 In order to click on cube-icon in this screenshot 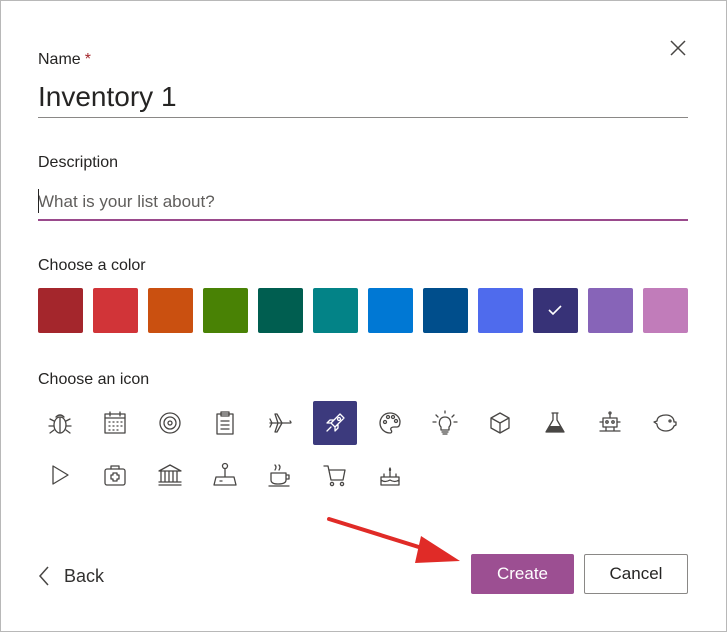, I will do `click(500, 423)`.